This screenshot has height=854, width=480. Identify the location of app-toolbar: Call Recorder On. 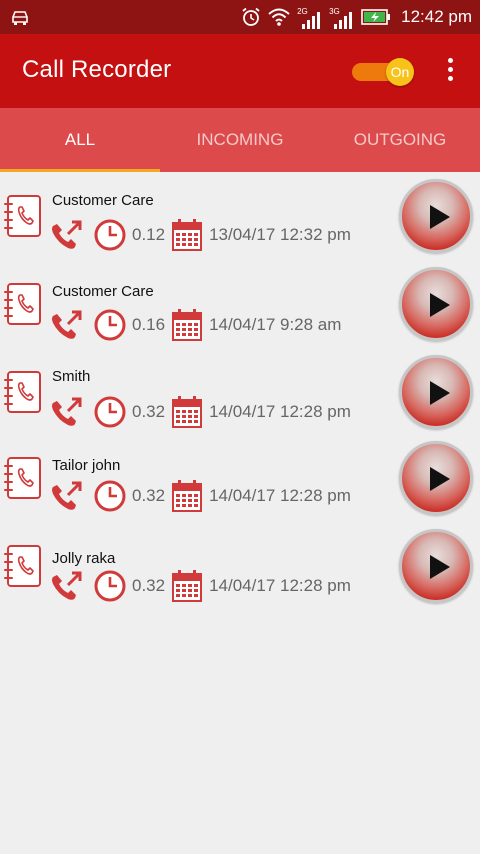
(240, 71).